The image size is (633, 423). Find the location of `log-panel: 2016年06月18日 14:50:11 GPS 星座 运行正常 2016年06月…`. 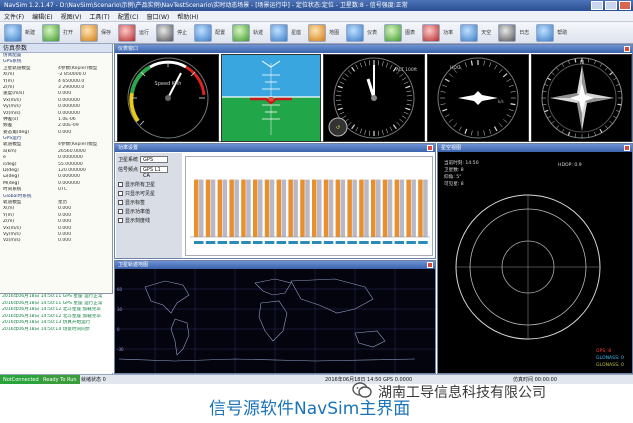

log-panel: 2016年06月18日 14:50:11 GPS 星座 运行正常 2016年06月… is located at coordinates (56, 333).